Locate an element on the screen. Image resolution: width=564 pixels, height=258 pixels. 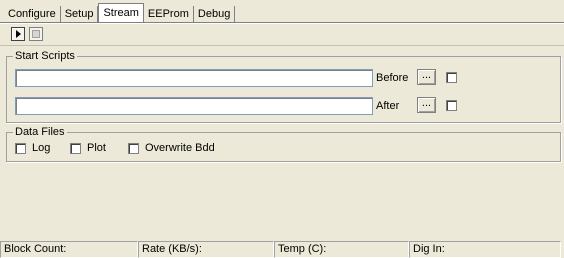
after-script-input is located at coordinates (194, 106).